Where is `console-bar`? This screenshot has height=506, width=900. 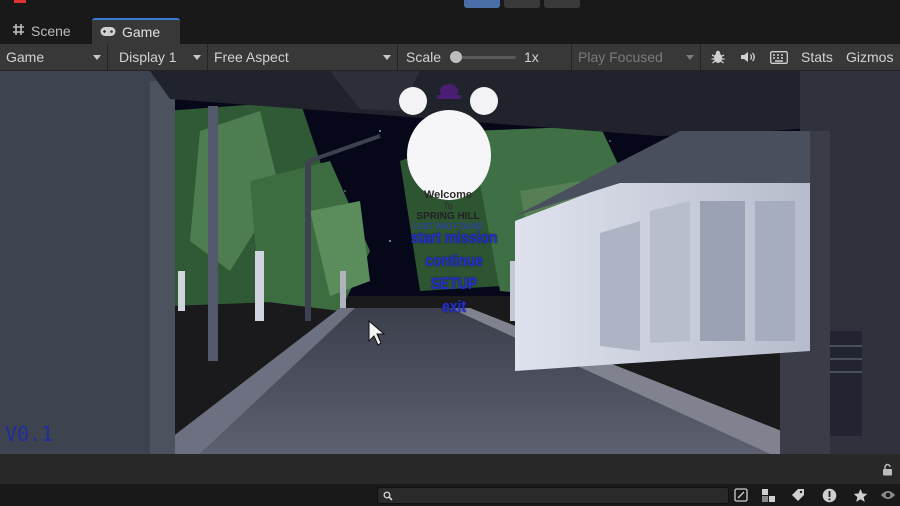
console-bar is located at coordinates (450, 469).